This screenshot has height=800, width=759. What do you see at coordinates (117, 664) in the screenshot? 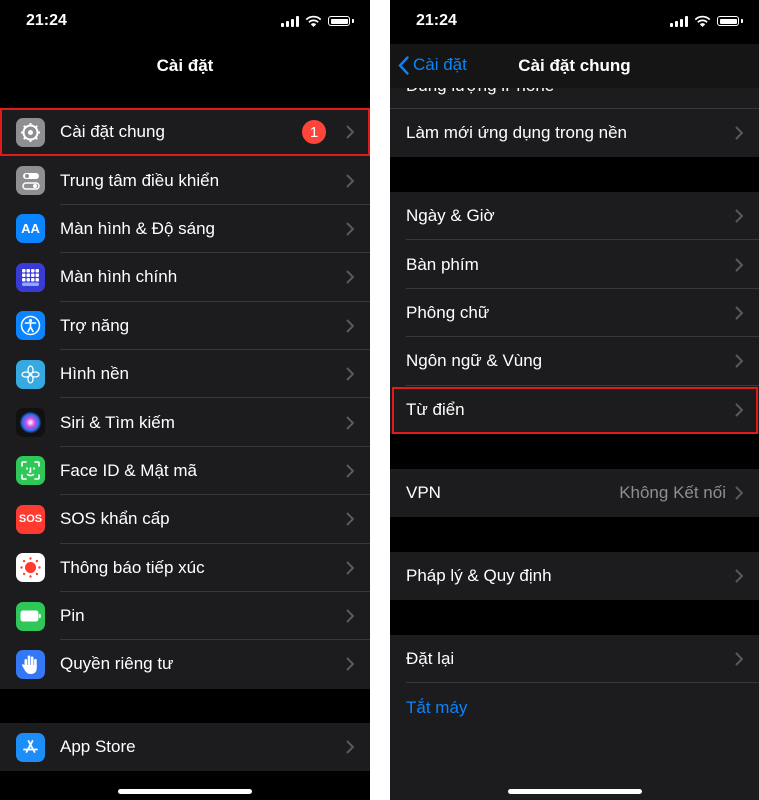
I see `settings-row-label: Quyền riêng tư` at bounding box center [117, 664].